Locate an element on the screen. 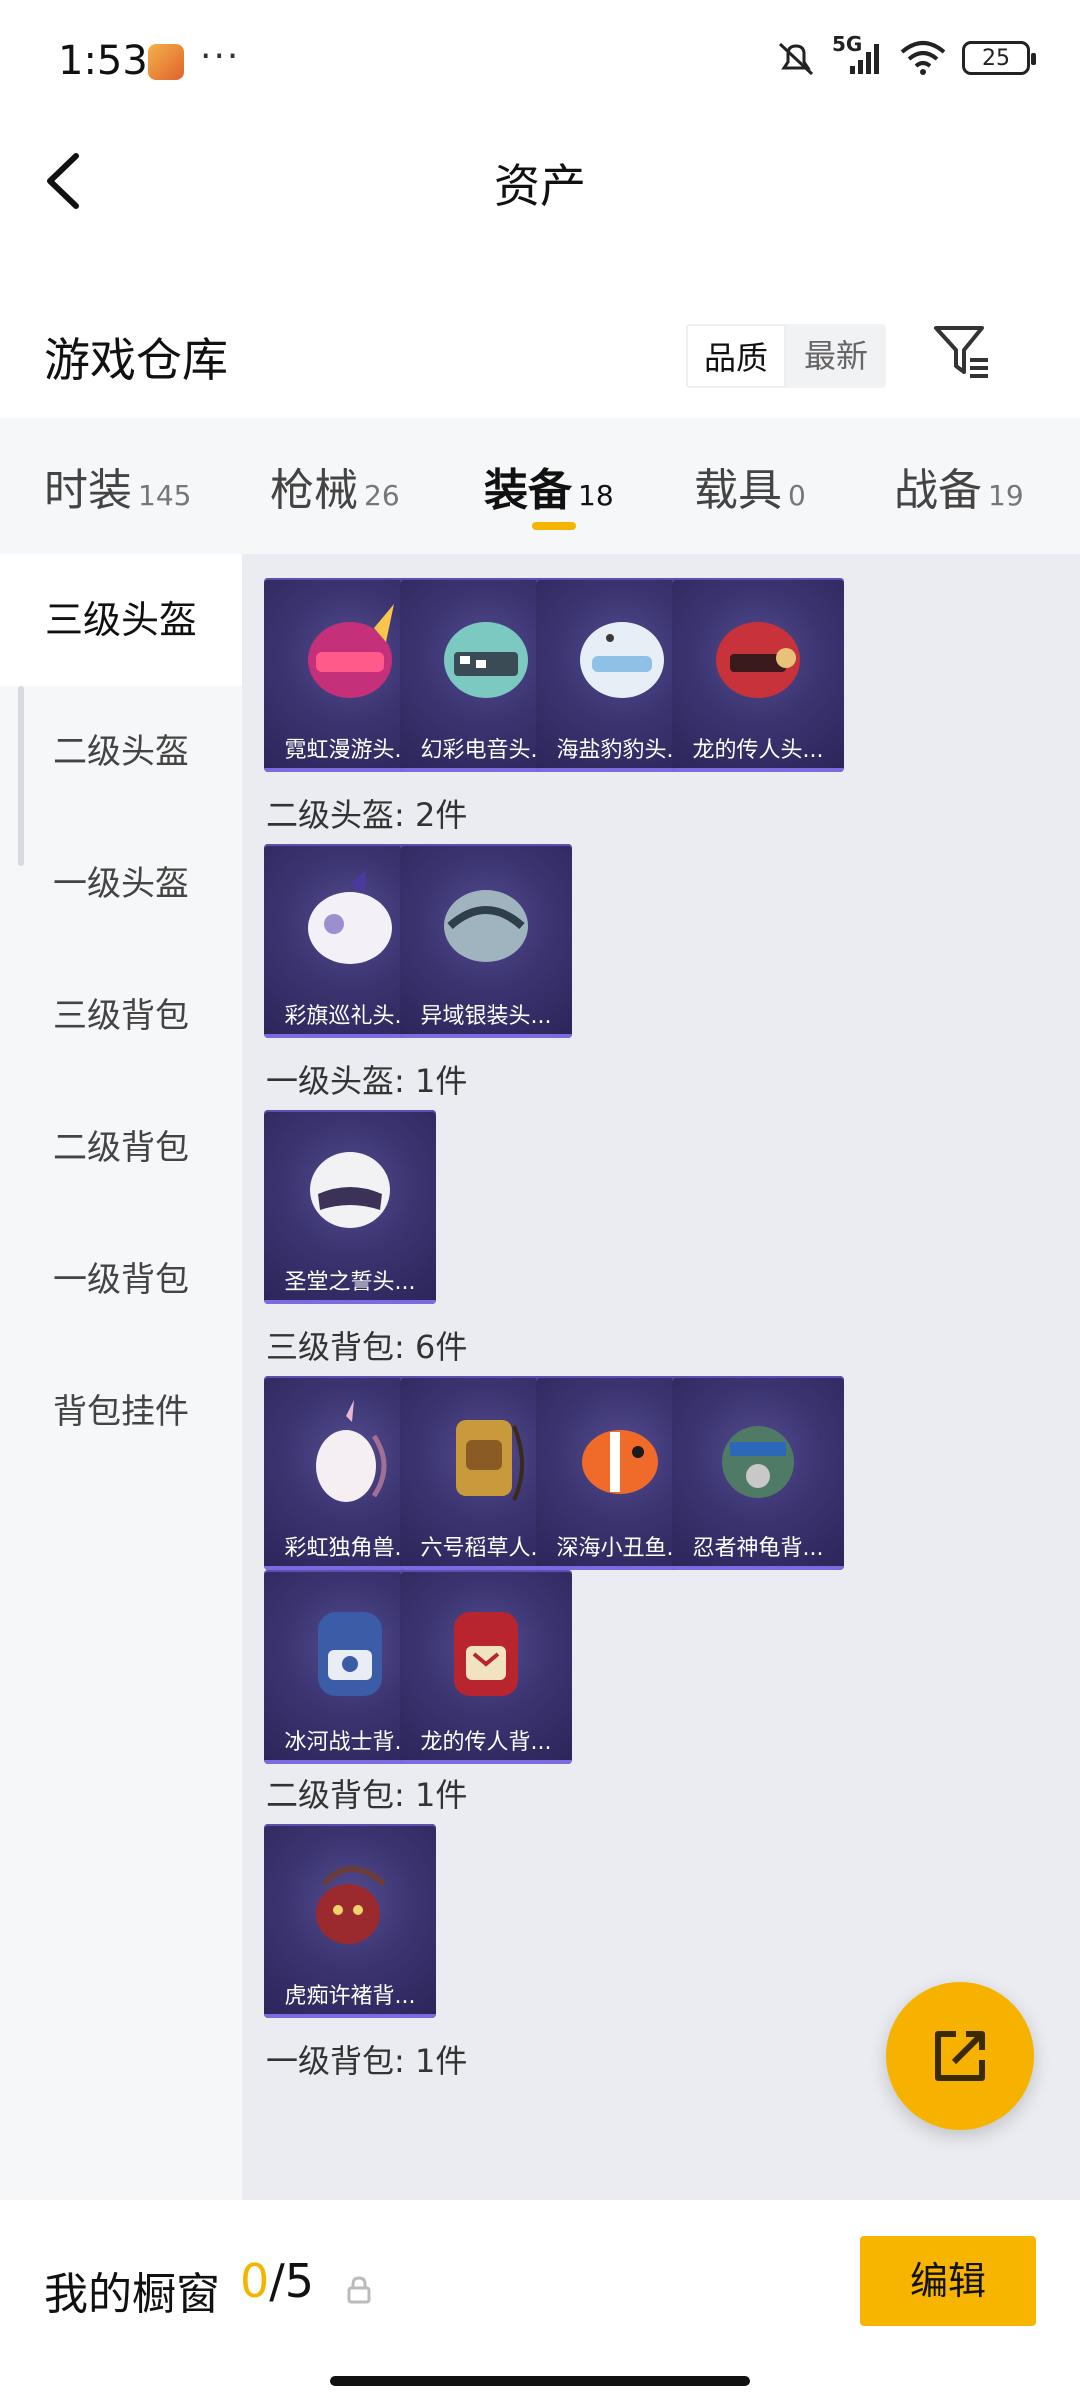  filter-icon is located at coordinates (961, 352).